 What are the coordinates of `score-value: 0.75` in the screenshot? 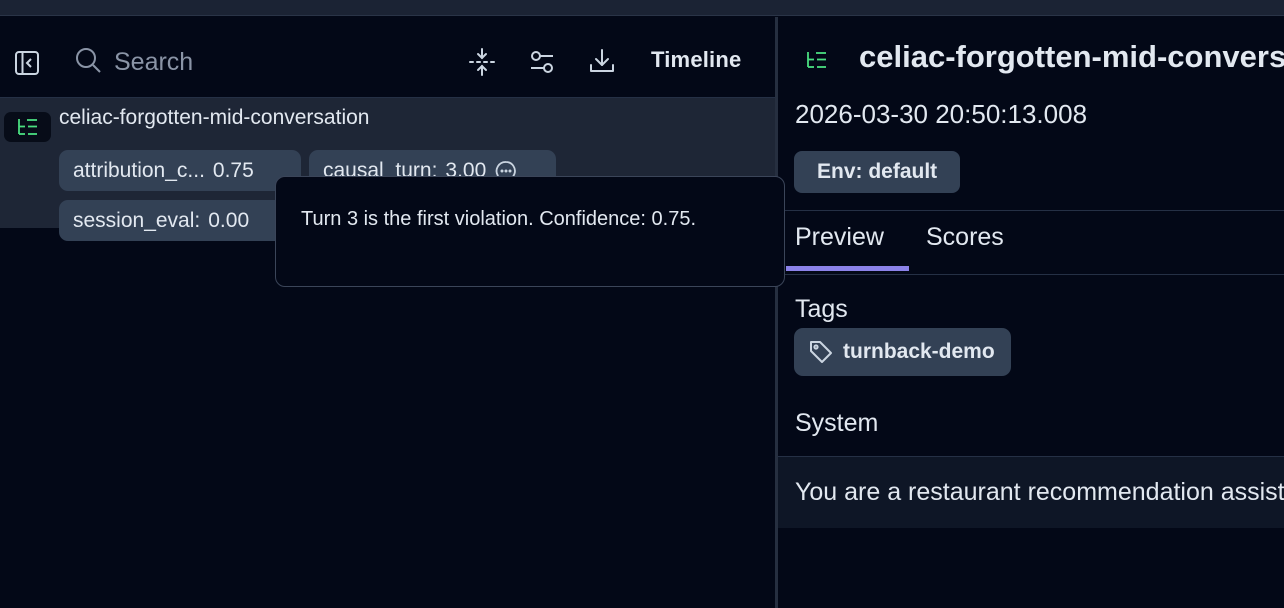 It's located at (233, 170).